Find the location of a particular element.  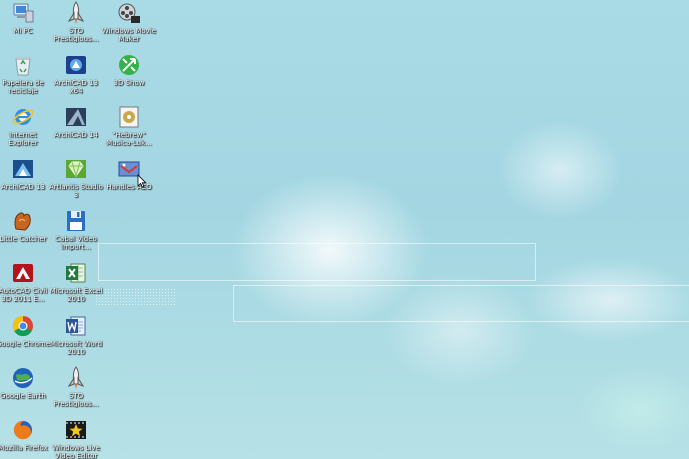

desktop-icon-live-video-editor: Windows Live Video Editor is located at coordinates (76, 438).